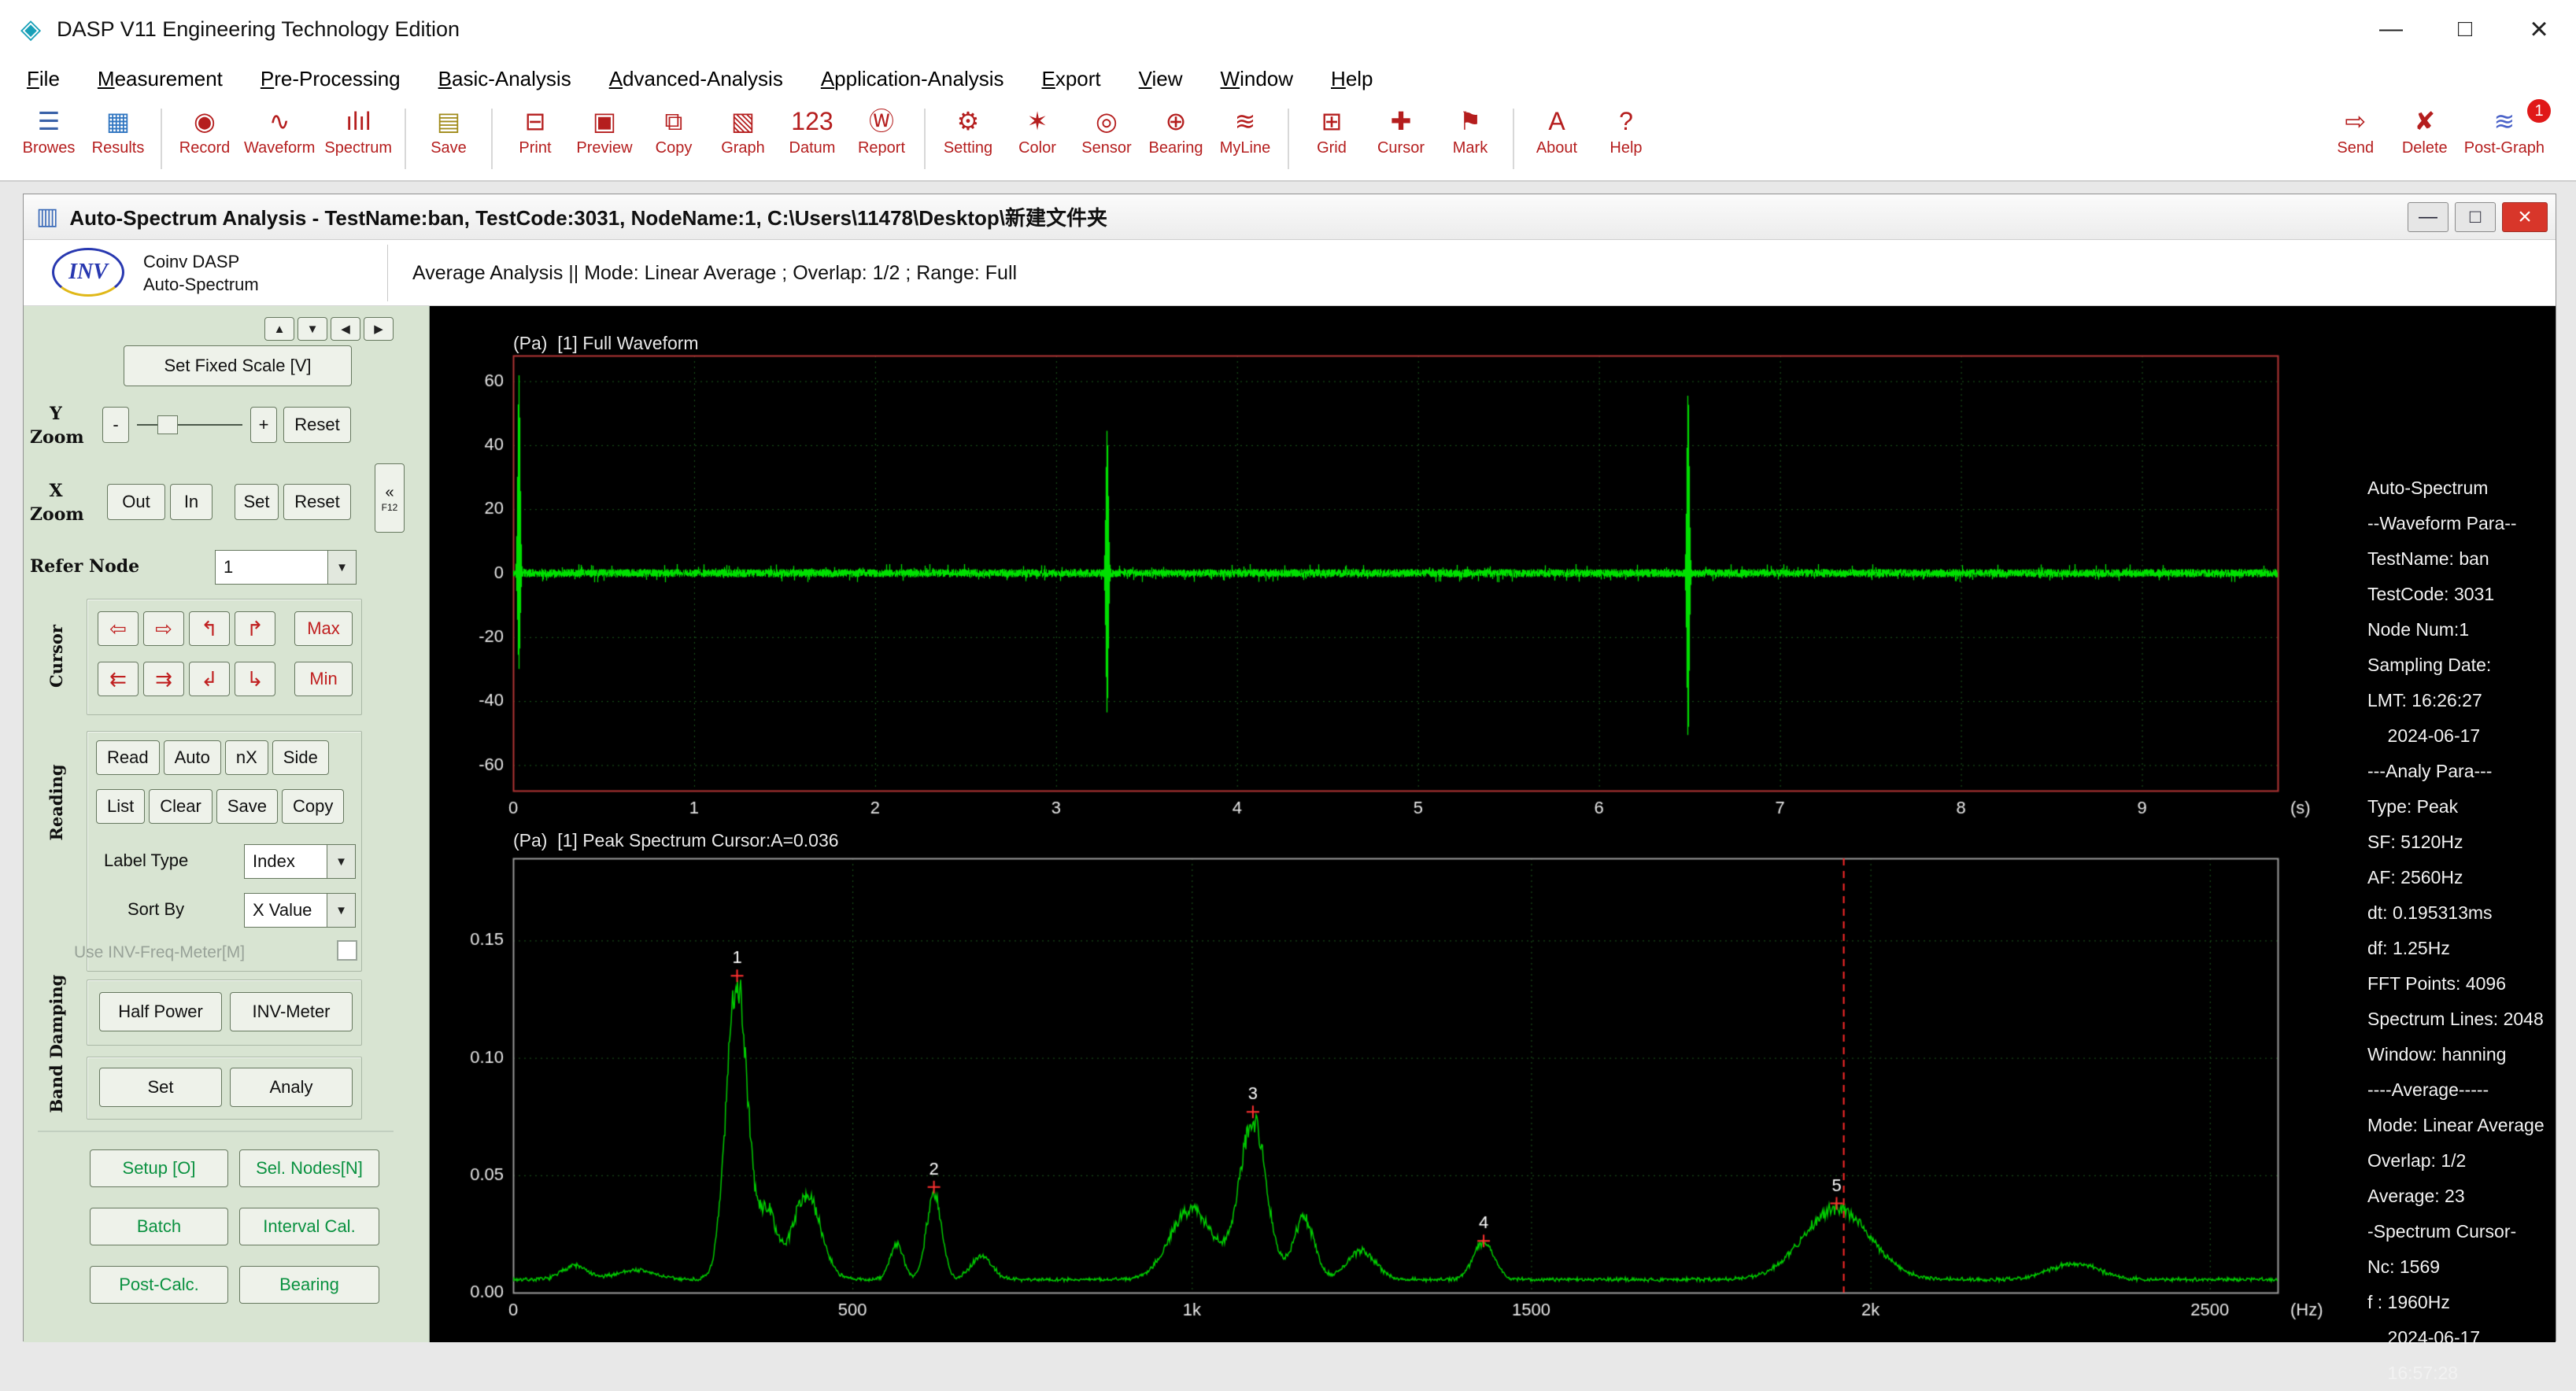 The image size is (2576, 1391). What do you see at coordinates (257, 502) in the screenshot?
I see `x-zoom-set-button: Set` at bounding box center [257, 502].